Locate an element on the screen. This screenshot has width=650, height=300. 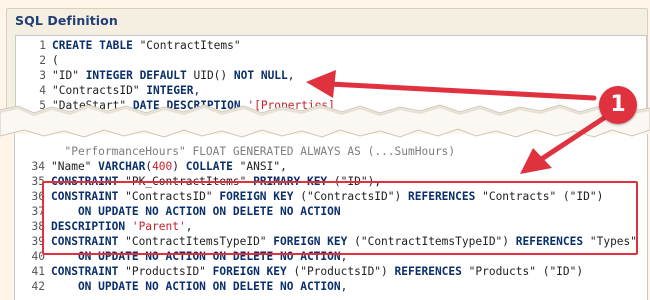
code-token: INTEGER DEFAULT is located at coordinates (139, 75).